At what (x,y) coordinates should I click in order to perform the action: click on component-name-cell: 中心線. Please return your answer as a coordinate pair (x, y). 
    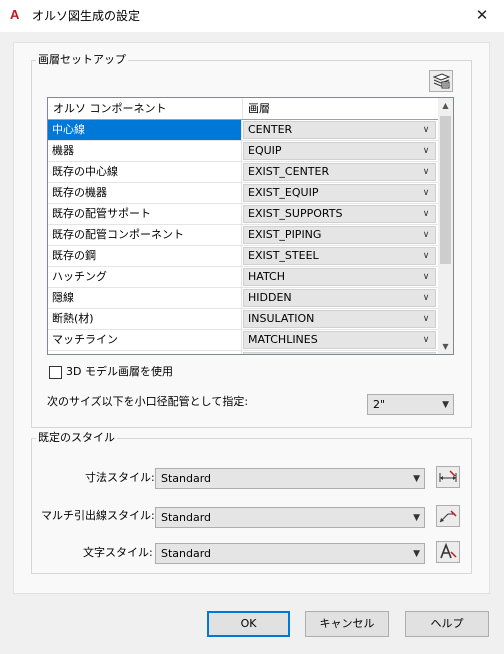
    Looking at the image, I should click on (145, 130).